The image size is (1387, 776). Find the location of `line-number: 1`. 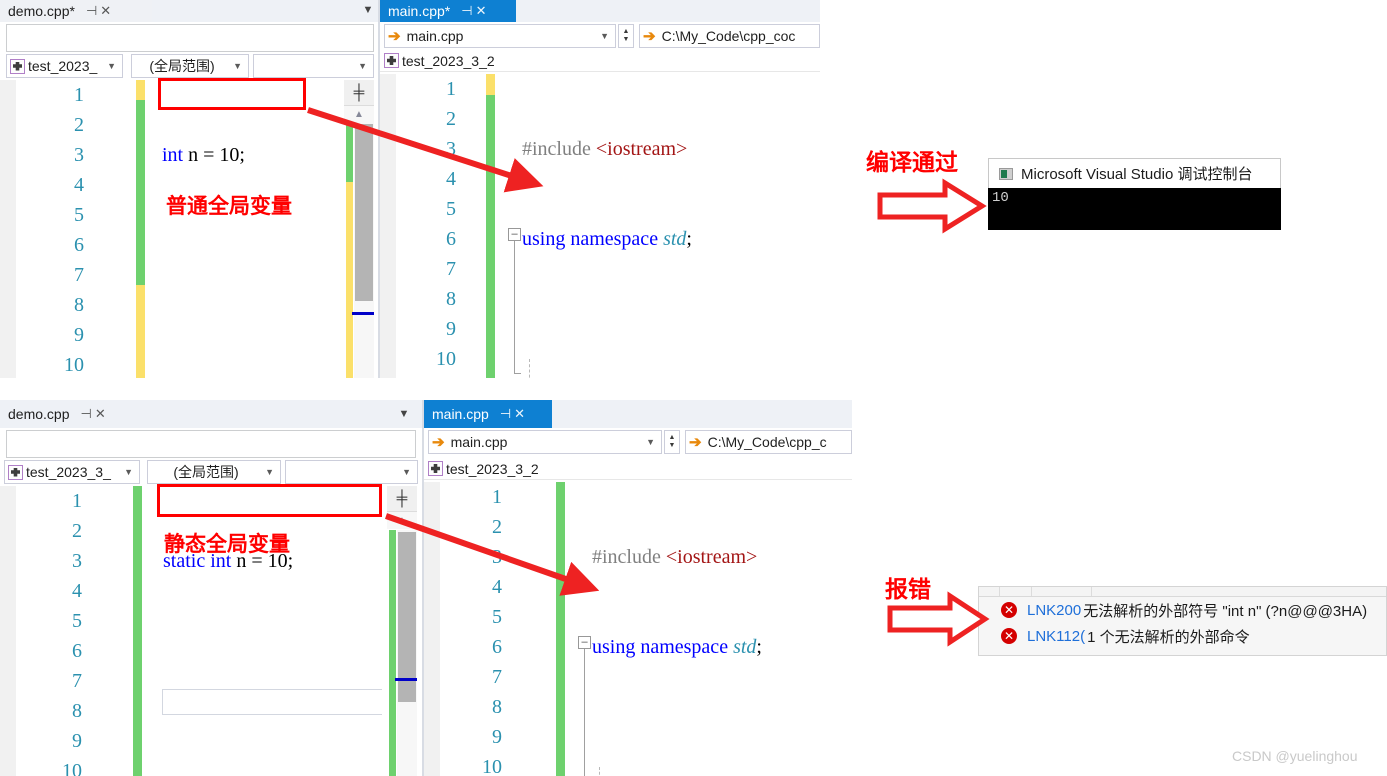

line-number: 1 is located at coordinates (77, 501).